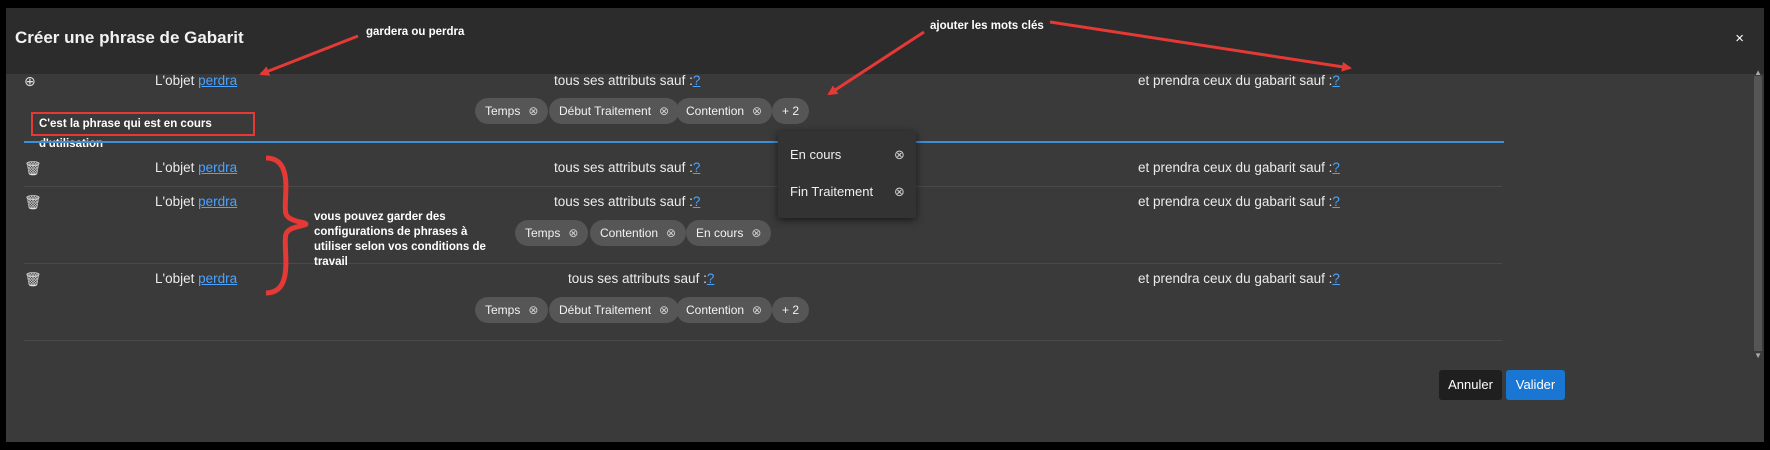 This screenshot has height=450, width=1770. I want to click on arrow-to-keywords, so click(876, 63).